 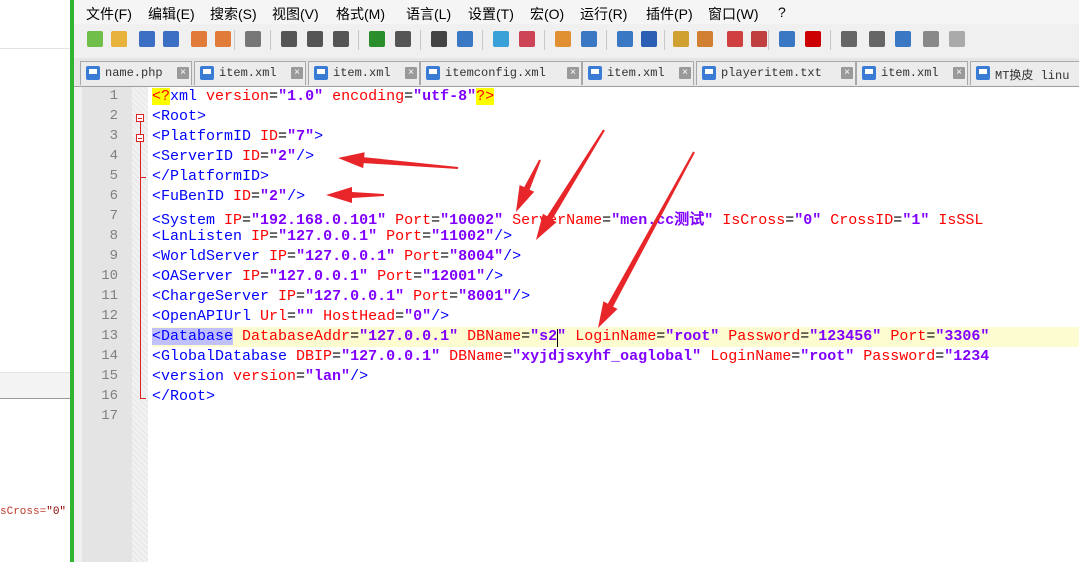 What do you see at coordinates (733, 14) in the screenshot?
I see `menu-item-10: 窗口(W)` at bounding box center [733, 14].